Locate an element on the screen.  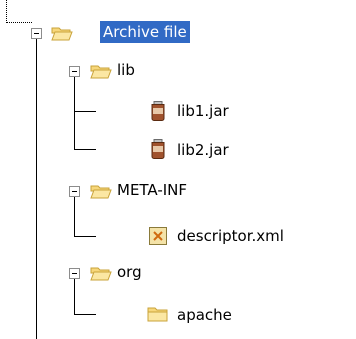
tree-item-org: org is located at coordinates (129, 272).